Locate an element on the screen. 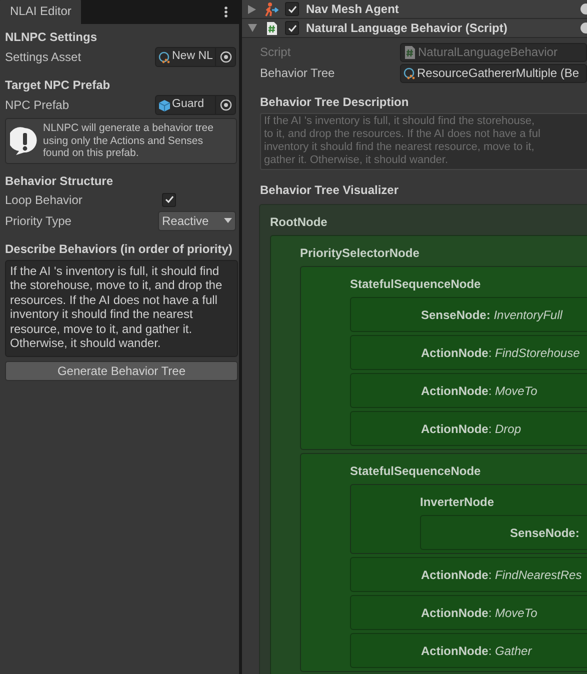 The image size is (587, 674). warning-bubble-icon is located at coordinates (25, 141).